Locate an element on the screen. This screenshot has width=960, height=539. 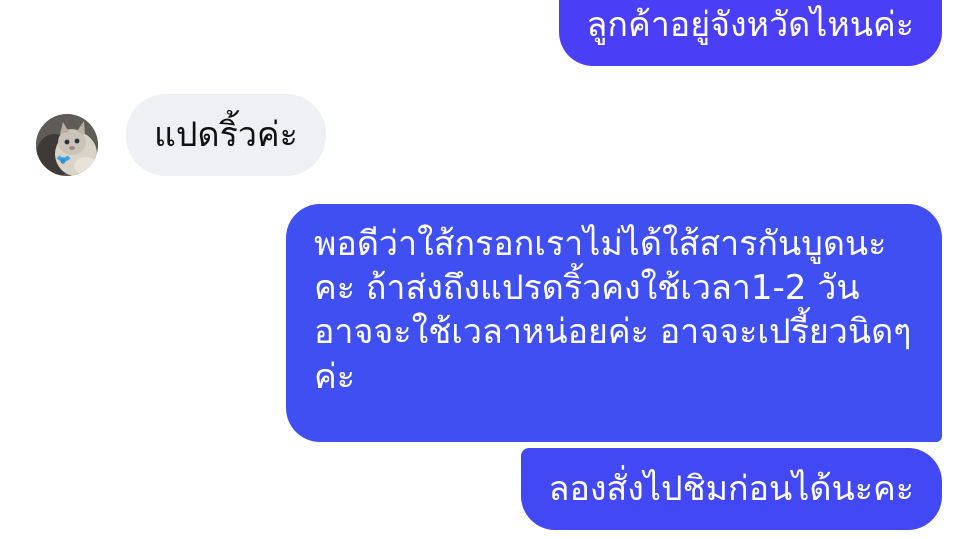
cat-avatar-icon is located at coordinates (67, 145).